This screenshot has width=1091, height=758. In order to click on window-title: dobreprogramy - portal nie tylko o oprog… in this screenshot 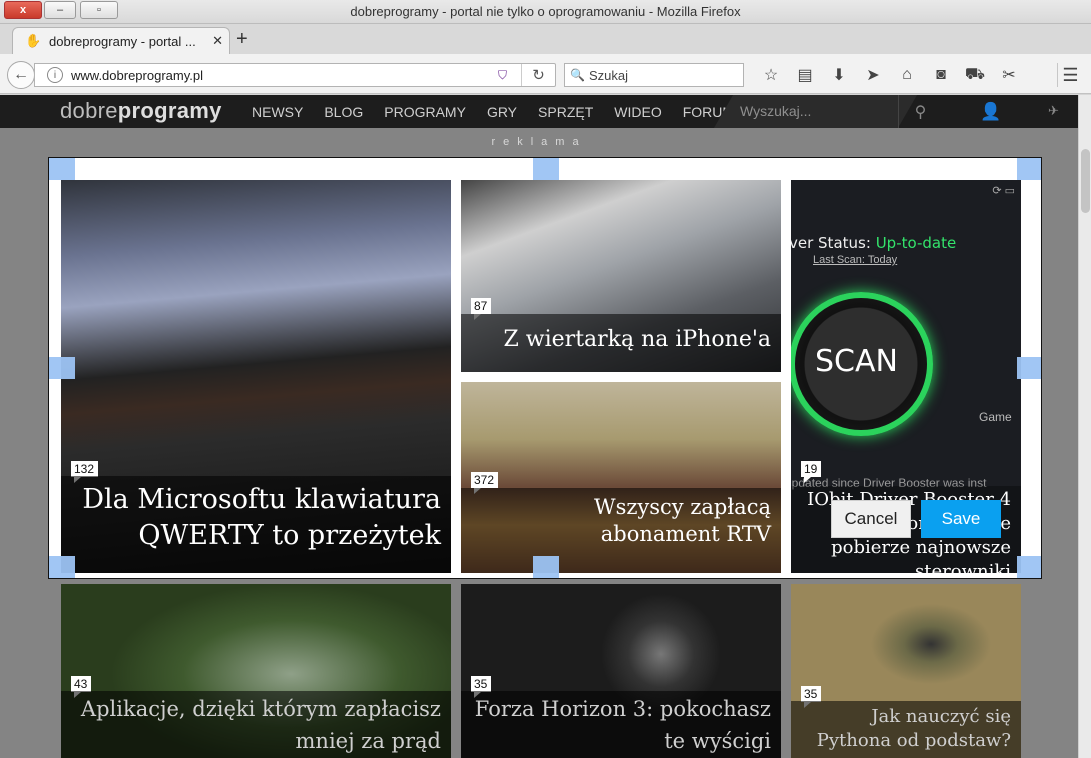, I will do `click(545, 11)`.